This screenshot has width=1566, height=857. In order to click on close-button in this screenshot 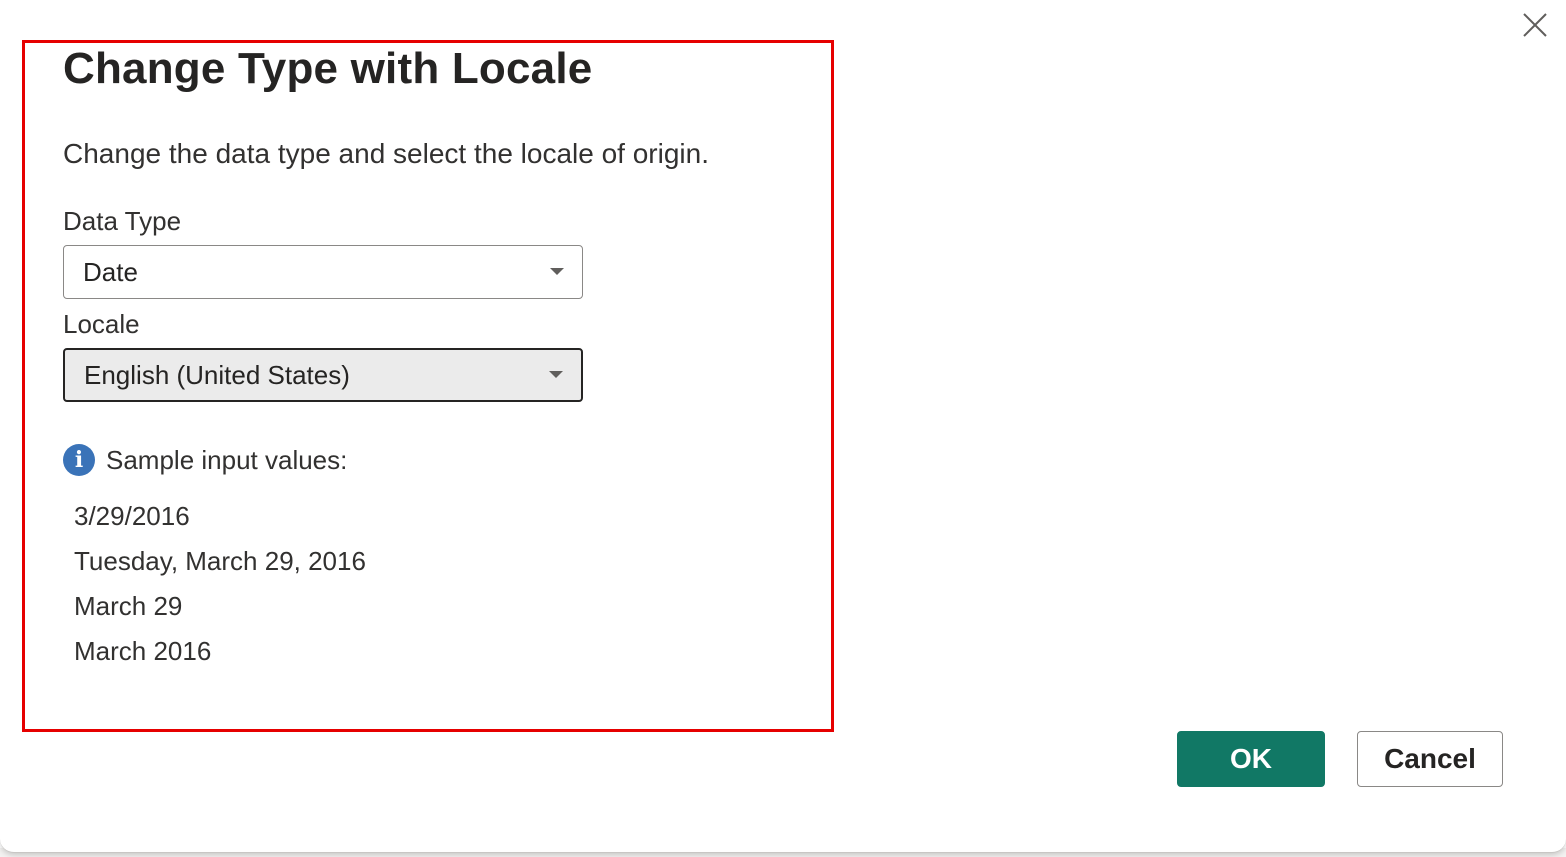, I will do `click(1535, 25)`.